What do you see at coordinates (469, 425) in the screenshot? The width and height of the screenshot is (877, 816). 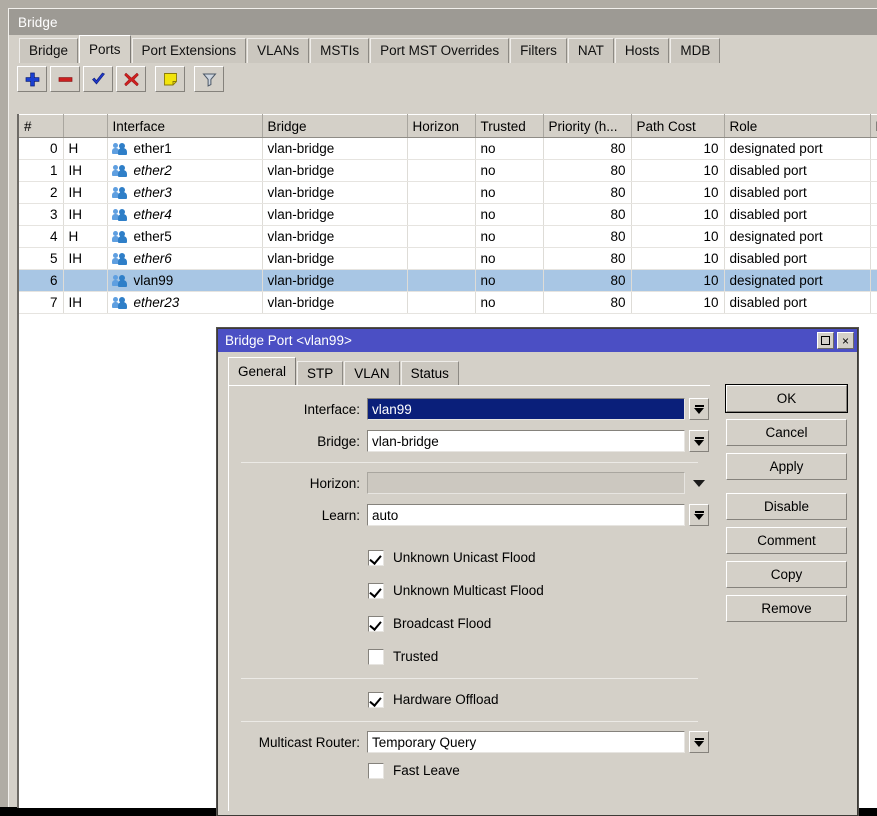 I see `fields-group-top: Interface:vlan99Bridge:vlan-bridge` at bounding box center [469, 425].